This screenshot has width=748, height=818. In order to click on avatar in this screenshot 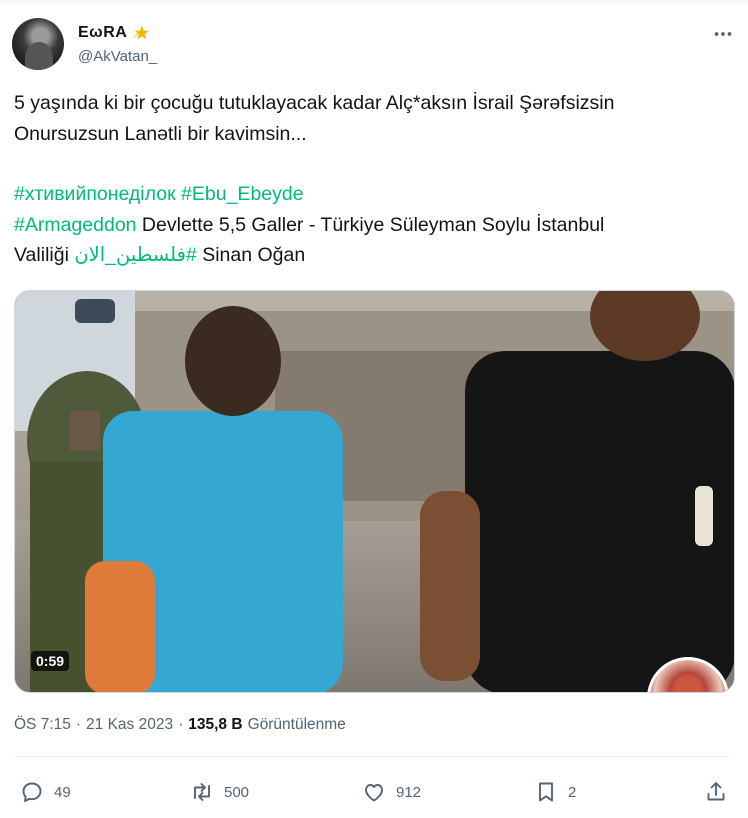, I will do `click(38, 44)`.